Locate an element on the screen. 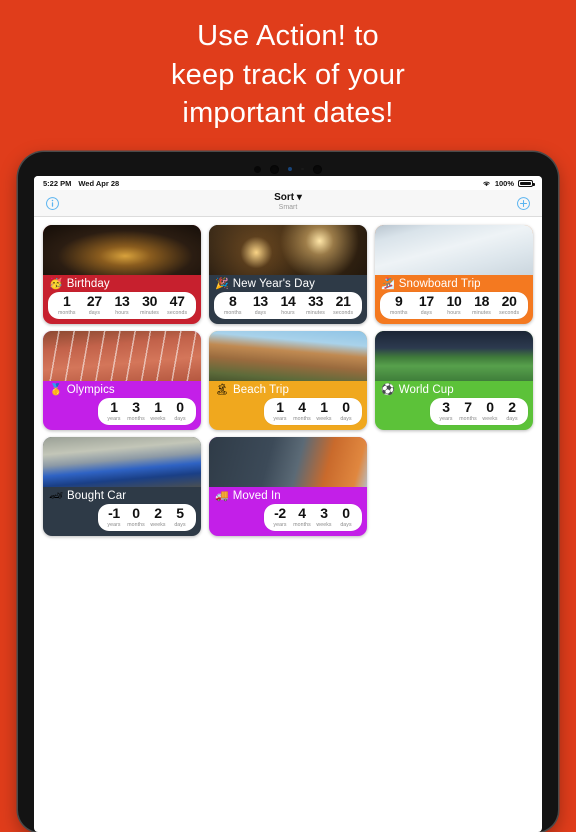 This screenshot has width=576, height=832. countdown-unit: 2 days is located at coordinates (512, 410).